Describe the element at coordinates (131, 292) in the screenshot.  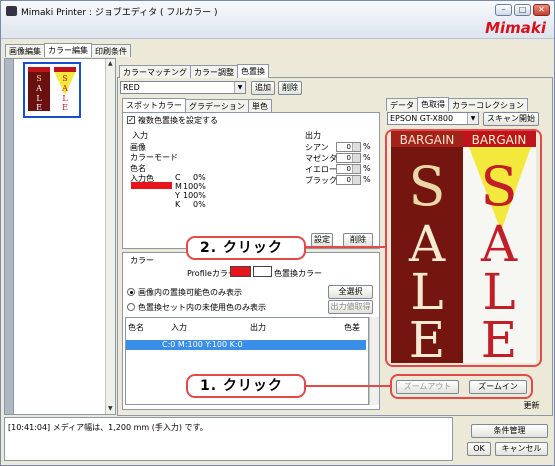
I see `radio-show-replaceable` at that location.